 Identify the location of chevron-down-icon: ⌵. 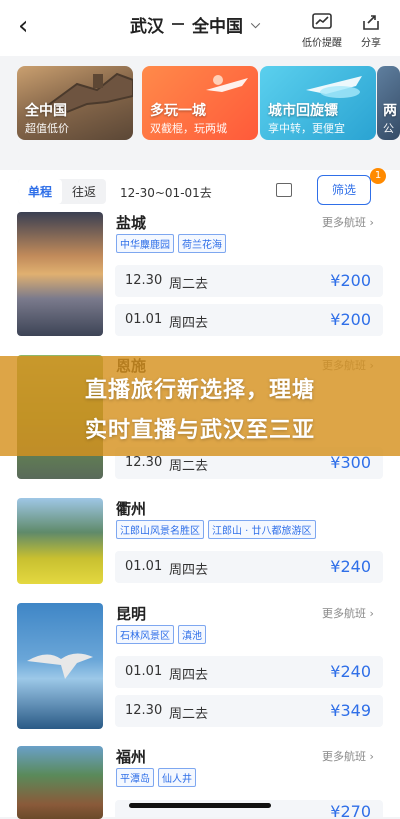
(256, 23).